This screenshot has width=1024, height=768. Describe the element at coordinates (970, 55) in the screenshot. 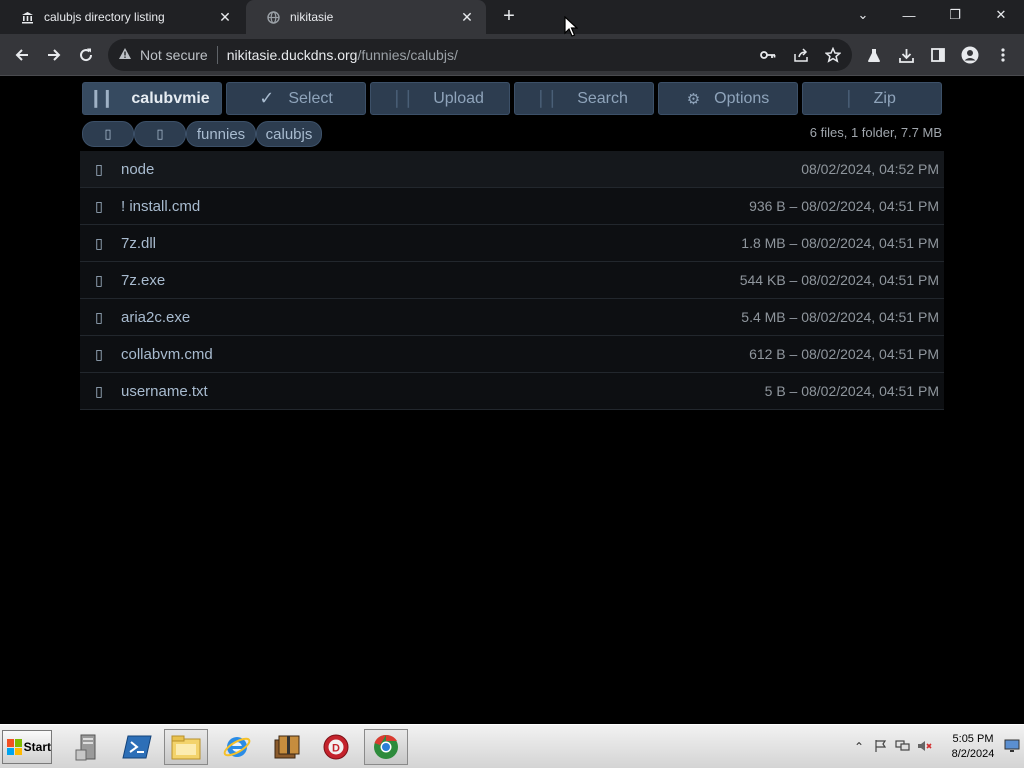

I see `profile-avatar-icon` at that location.